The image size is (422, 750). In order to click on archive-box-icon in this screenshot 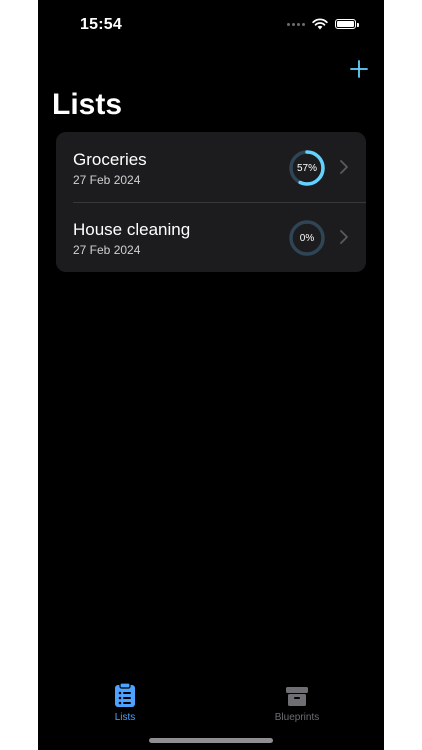, I will do `click(297, 696)`.